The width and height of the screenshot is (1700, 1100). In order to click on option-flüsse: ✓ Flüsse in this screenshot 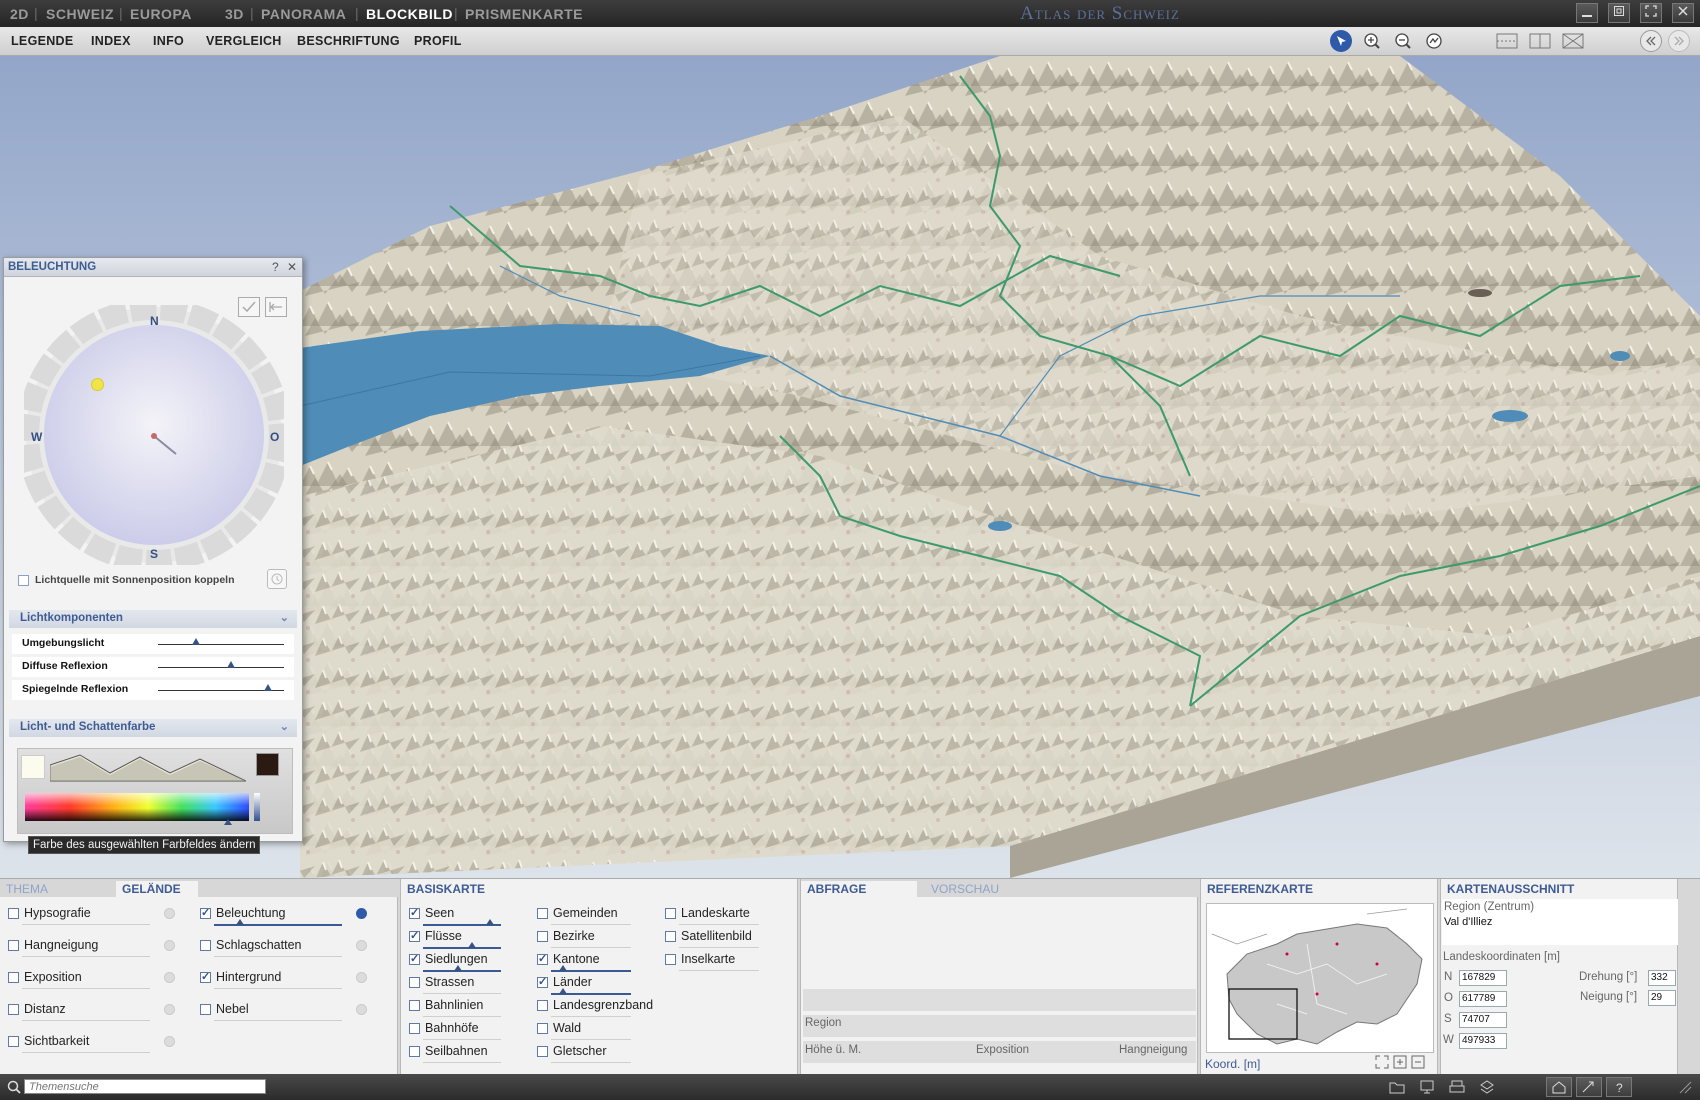, I will do `click(468, 940)`.